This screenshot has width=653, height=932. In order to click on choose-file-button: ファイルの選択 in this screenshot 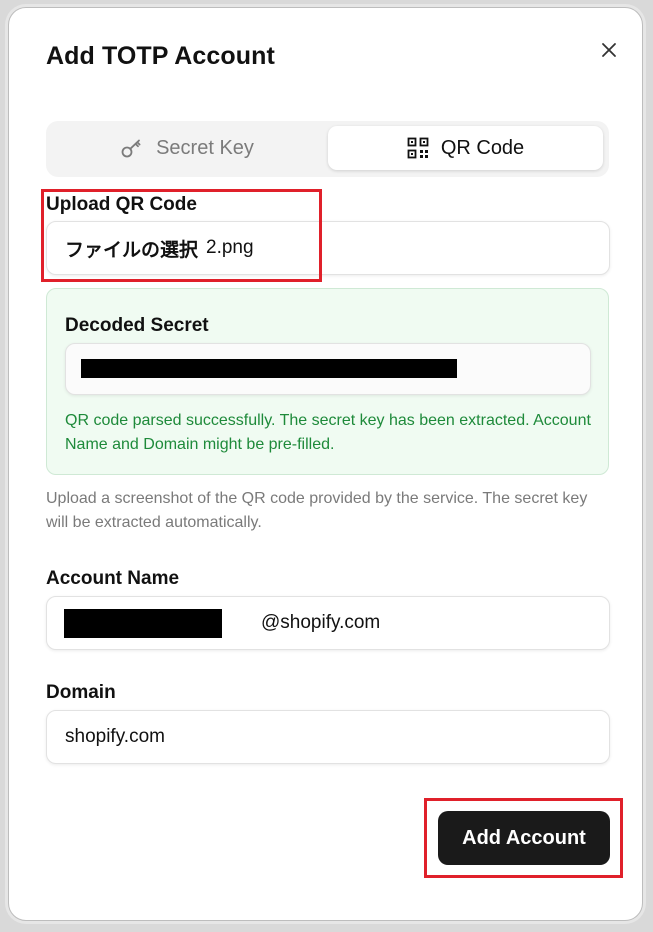, I will do `click(131, 248)`.